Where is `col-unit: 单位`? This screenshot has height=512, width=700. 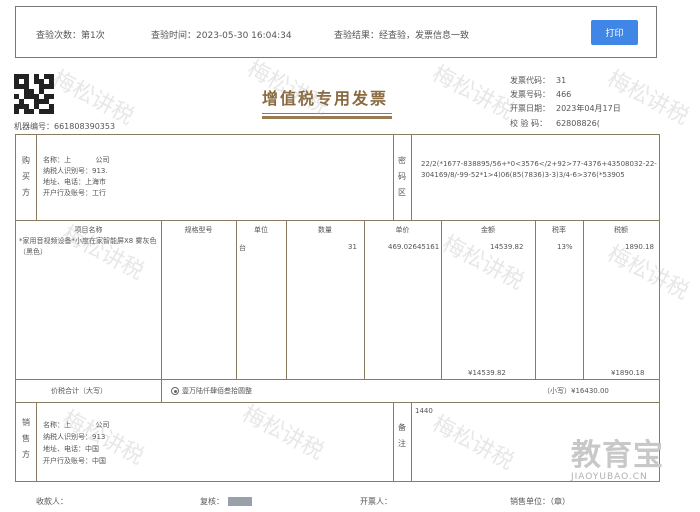
col-unit: 单位 is located at coordinates (261, 230).